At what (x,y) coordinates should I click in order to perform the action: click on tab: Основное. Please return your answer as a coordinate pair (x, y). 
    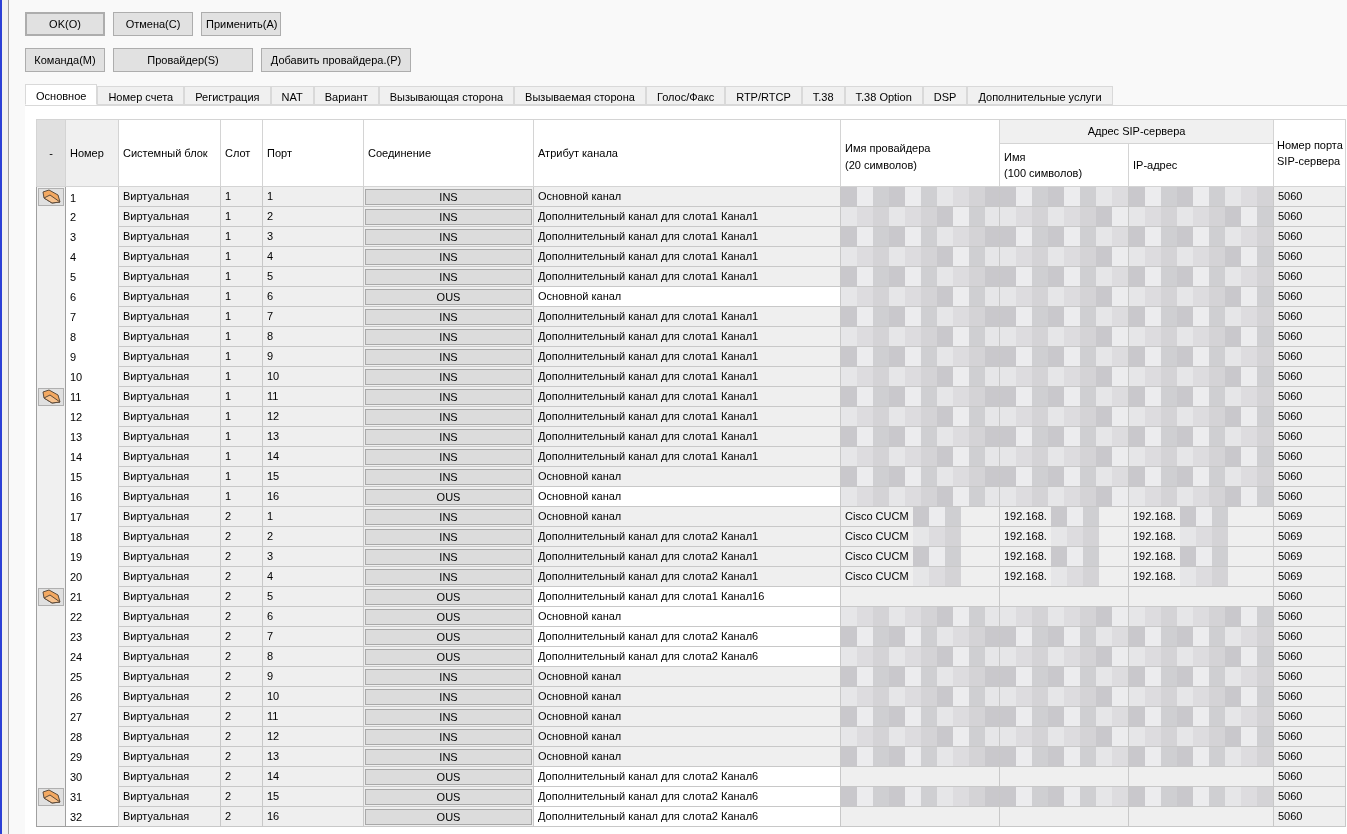
    Looking at the image, I should click on (61, 94).